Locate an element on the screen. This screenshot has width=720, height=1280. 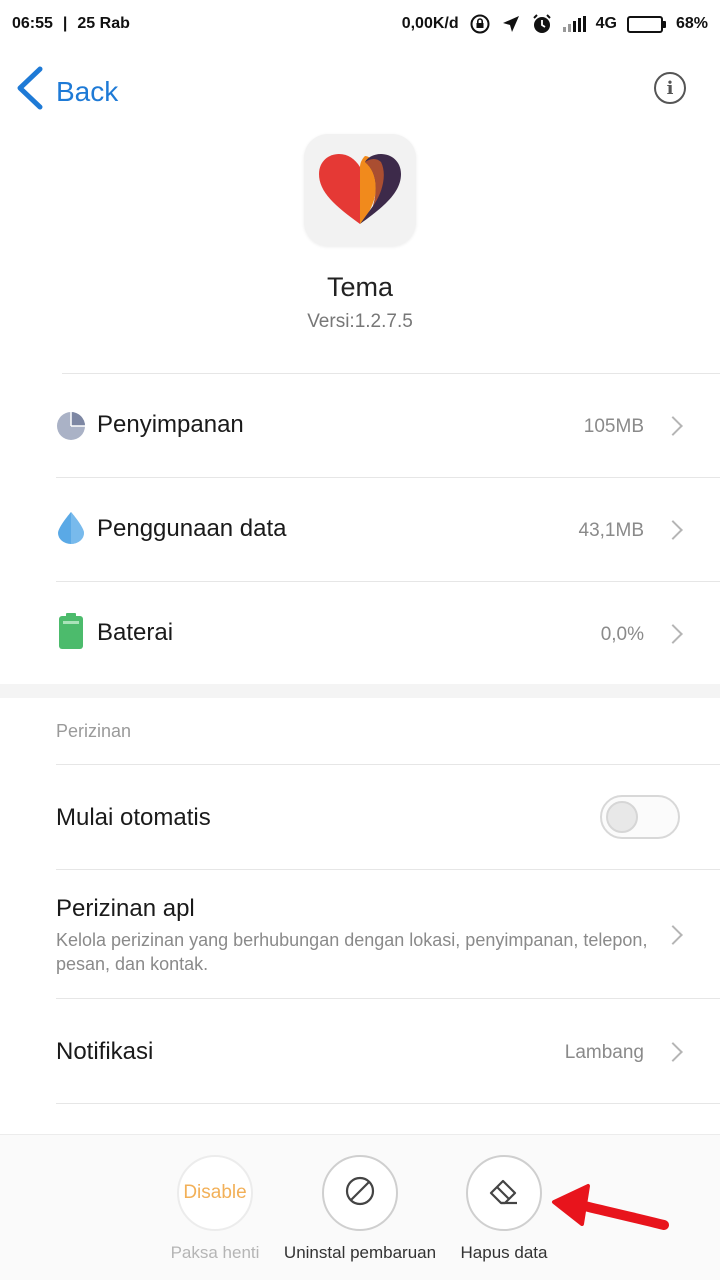
location-arrow-icon is located at coordinates (511, 24).